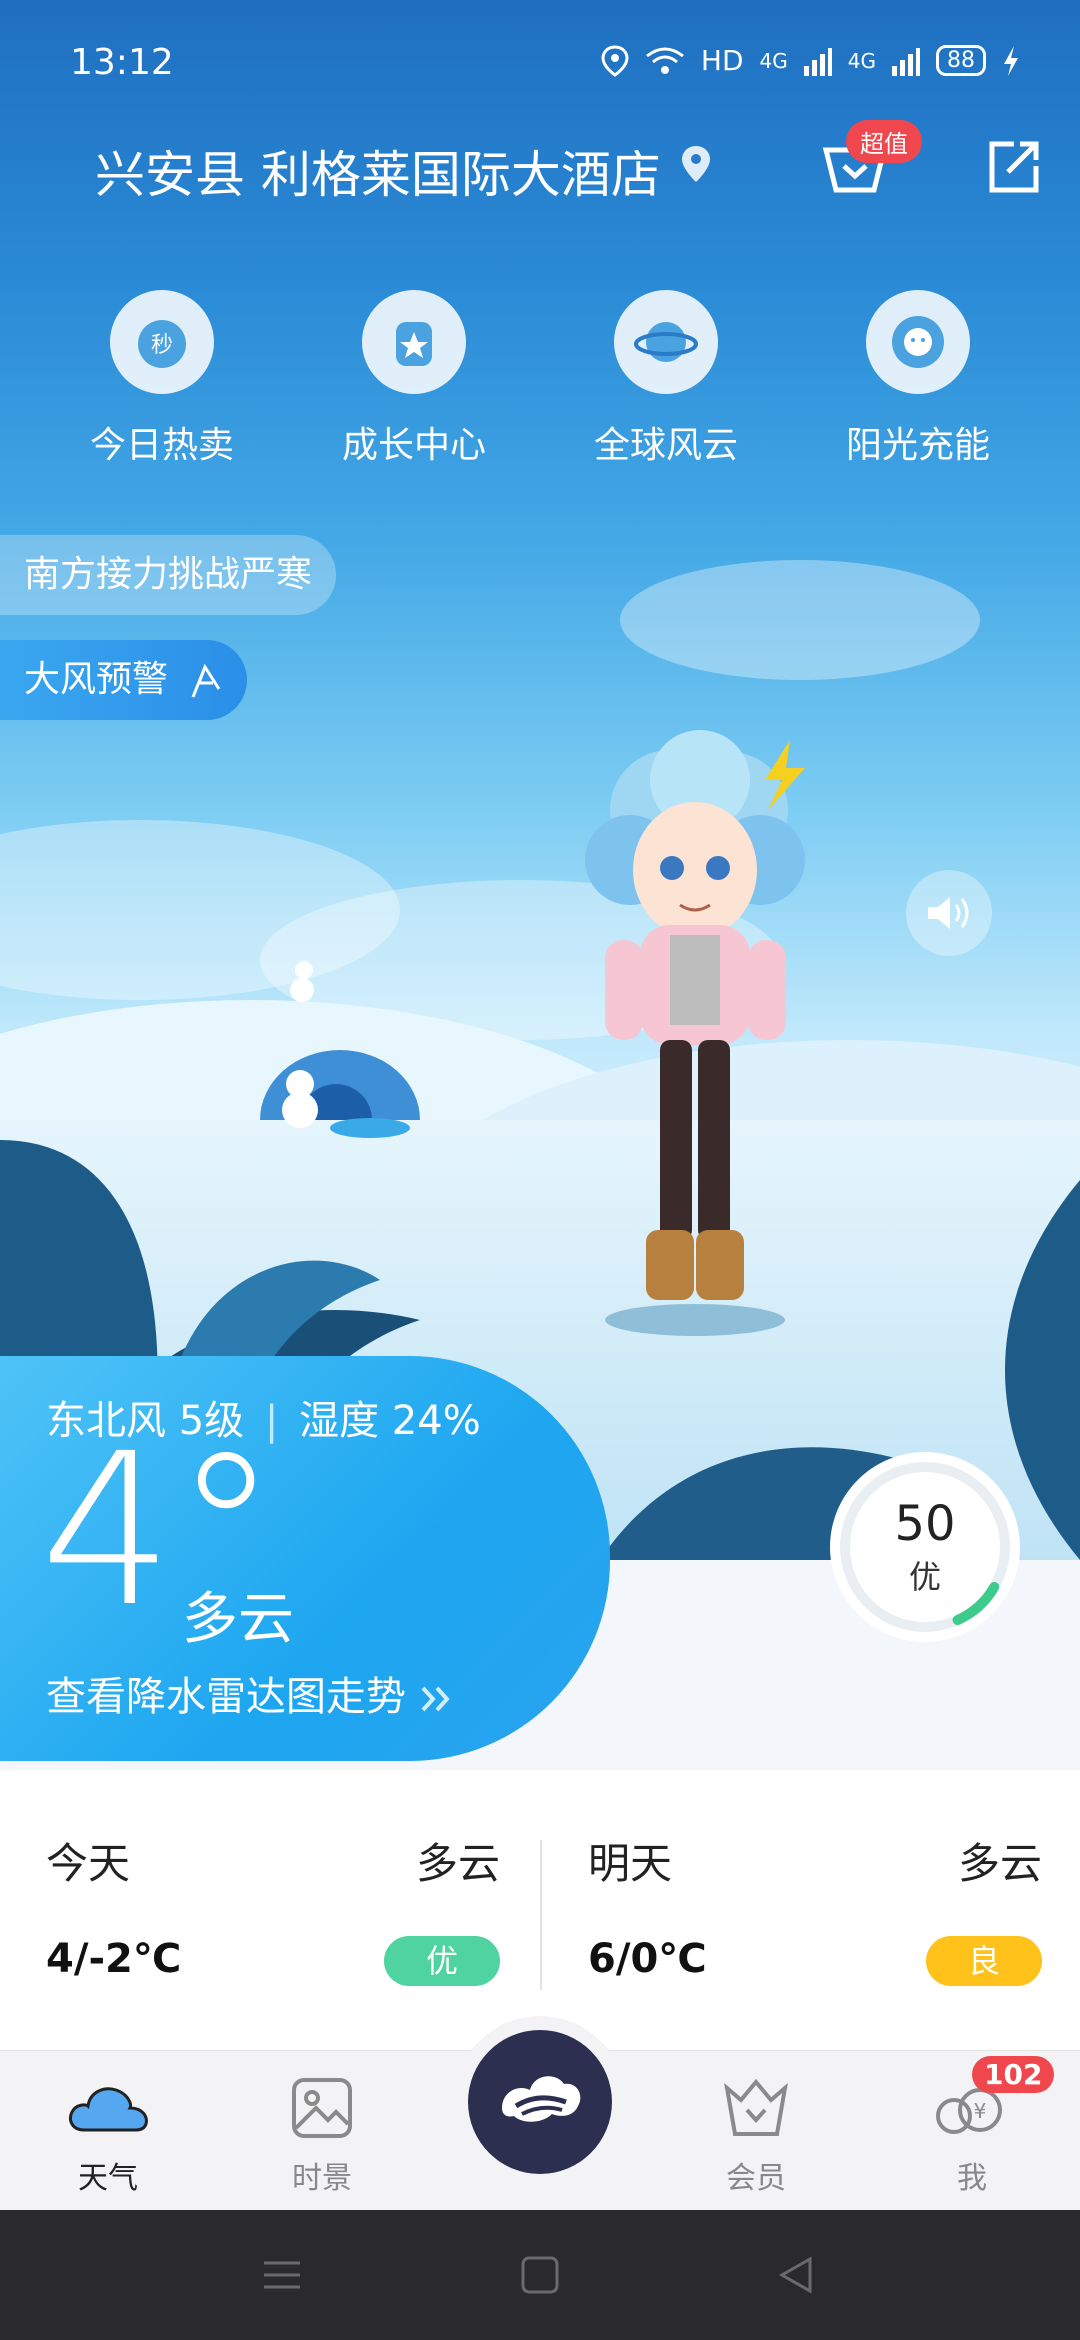 The image size is (1080, 2340). Describe the element at coordinates (961, 60) in the screenshot. I see `battery-indicator: 88` at that location.